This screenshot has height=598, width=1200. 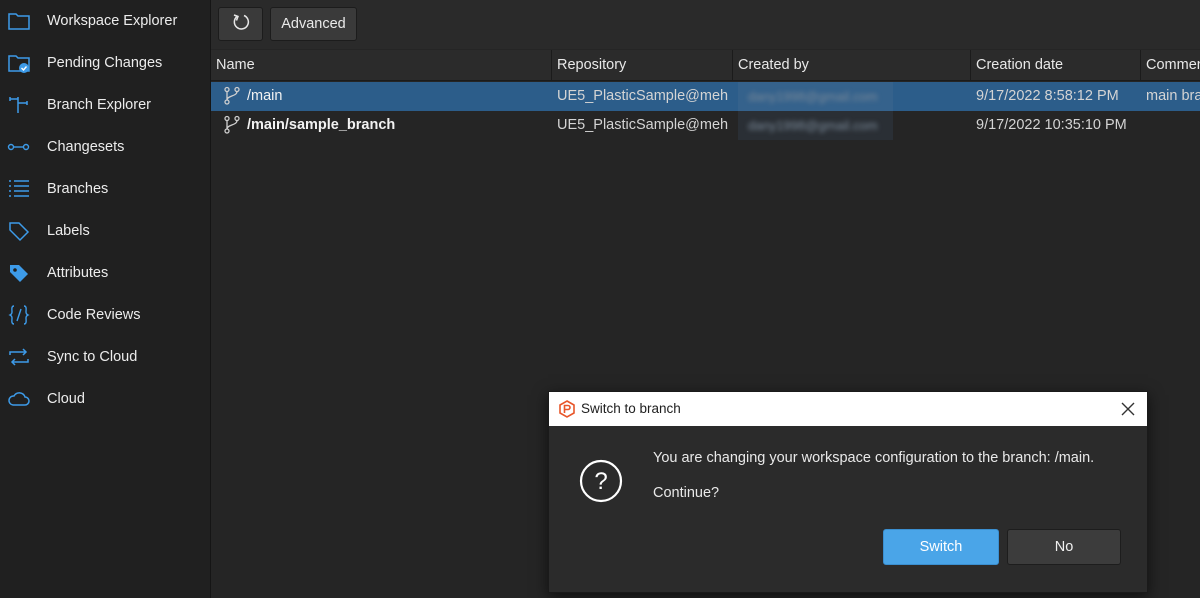 I want to click on column-header-creation-date: Creation date, so click(x=1055, y=65).